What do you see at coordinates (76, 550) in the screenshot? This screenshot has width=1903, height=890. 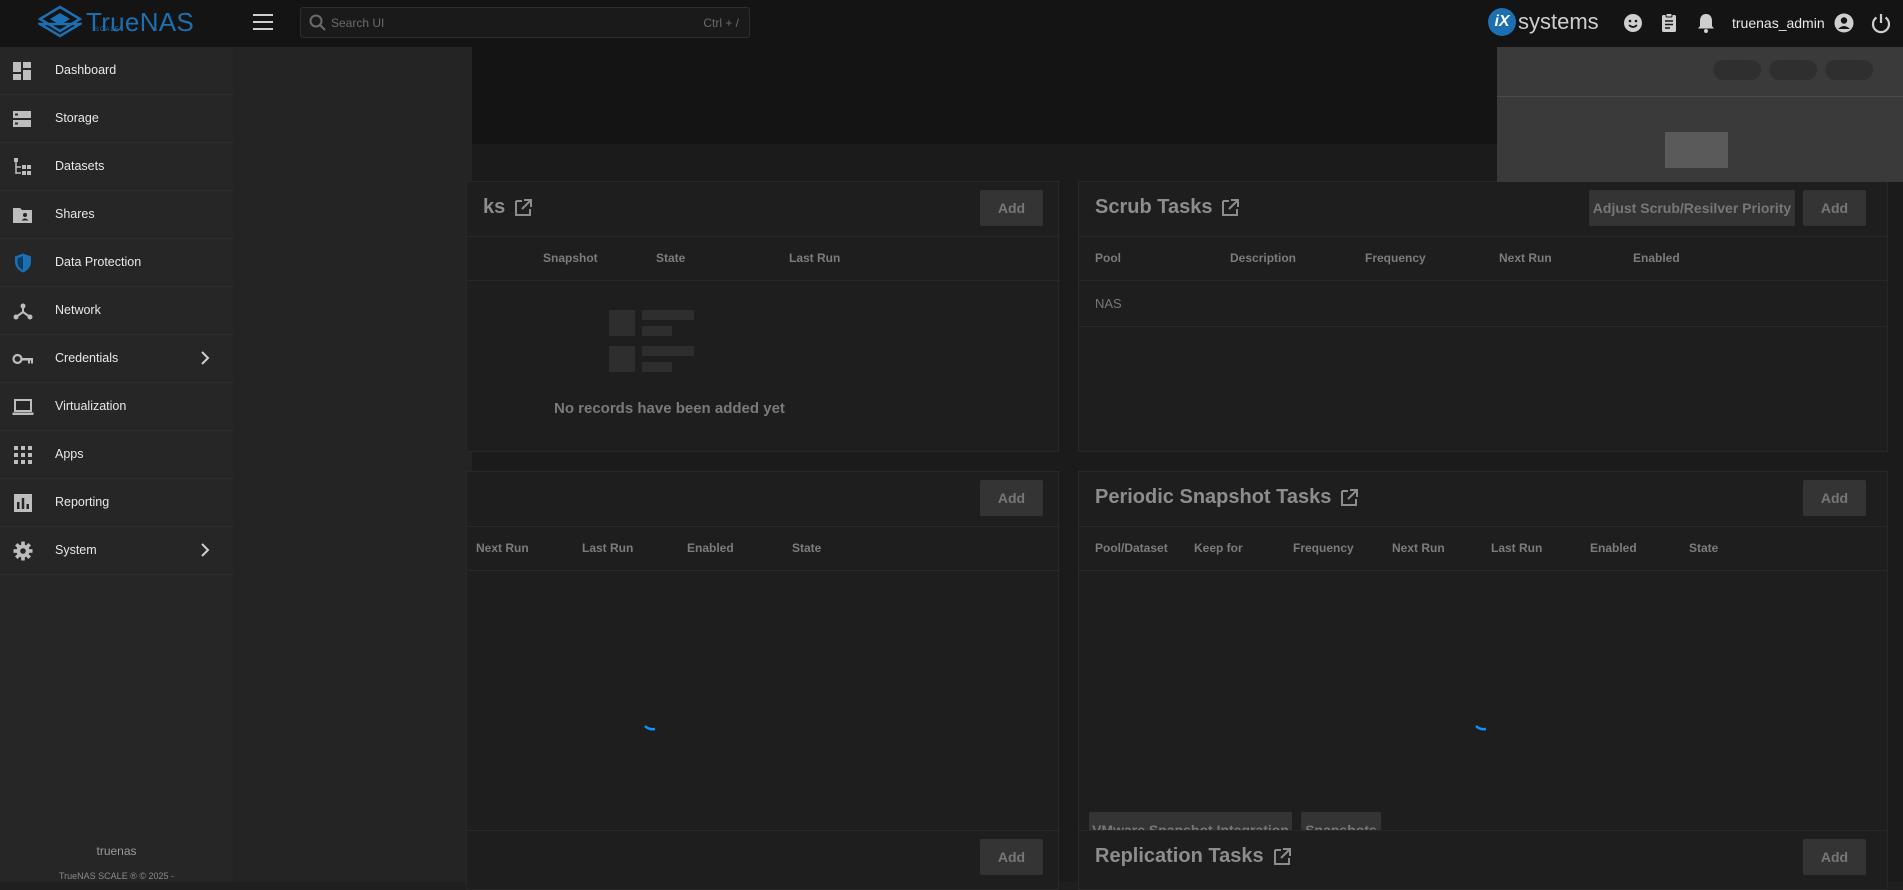 I see `sidebar-item-label: System` at bounding box center [76, 550].